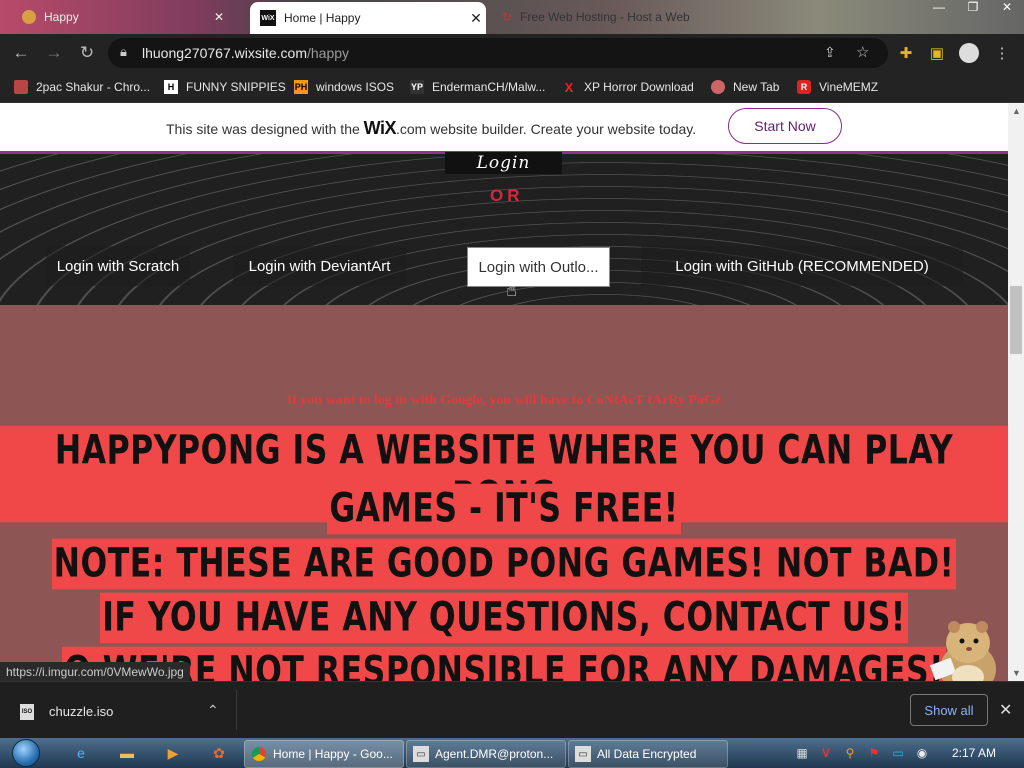 The height and width of the screenshot is (768, 1024). What do you see at coordinates (417, 87) in the screenshot?
I see `bookmark-favicon-icon: YP` at bounding box center [417, 87].